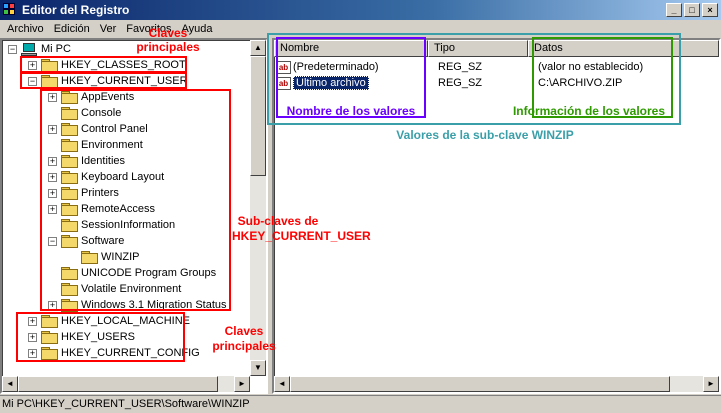 The image size is (721, 413). I want to click on value-row-selected: ab Ultimo archivo REG_SZ C:\ARCHIVO.ZIP, so click(496, 83).